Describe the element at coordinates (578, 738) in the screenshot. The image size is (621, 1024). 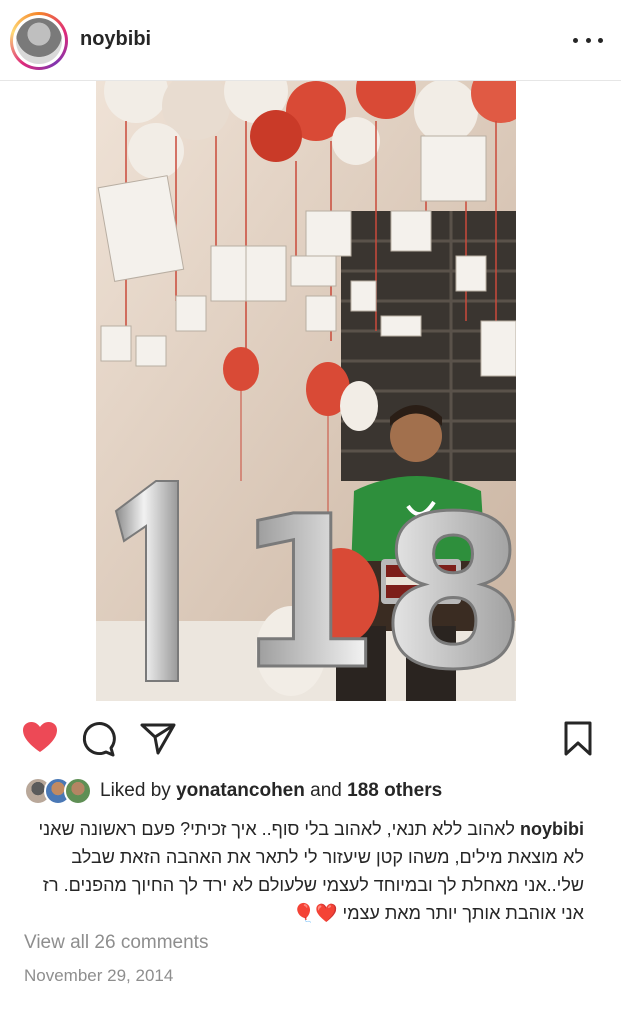
I see `bookmark-icon` at that location.